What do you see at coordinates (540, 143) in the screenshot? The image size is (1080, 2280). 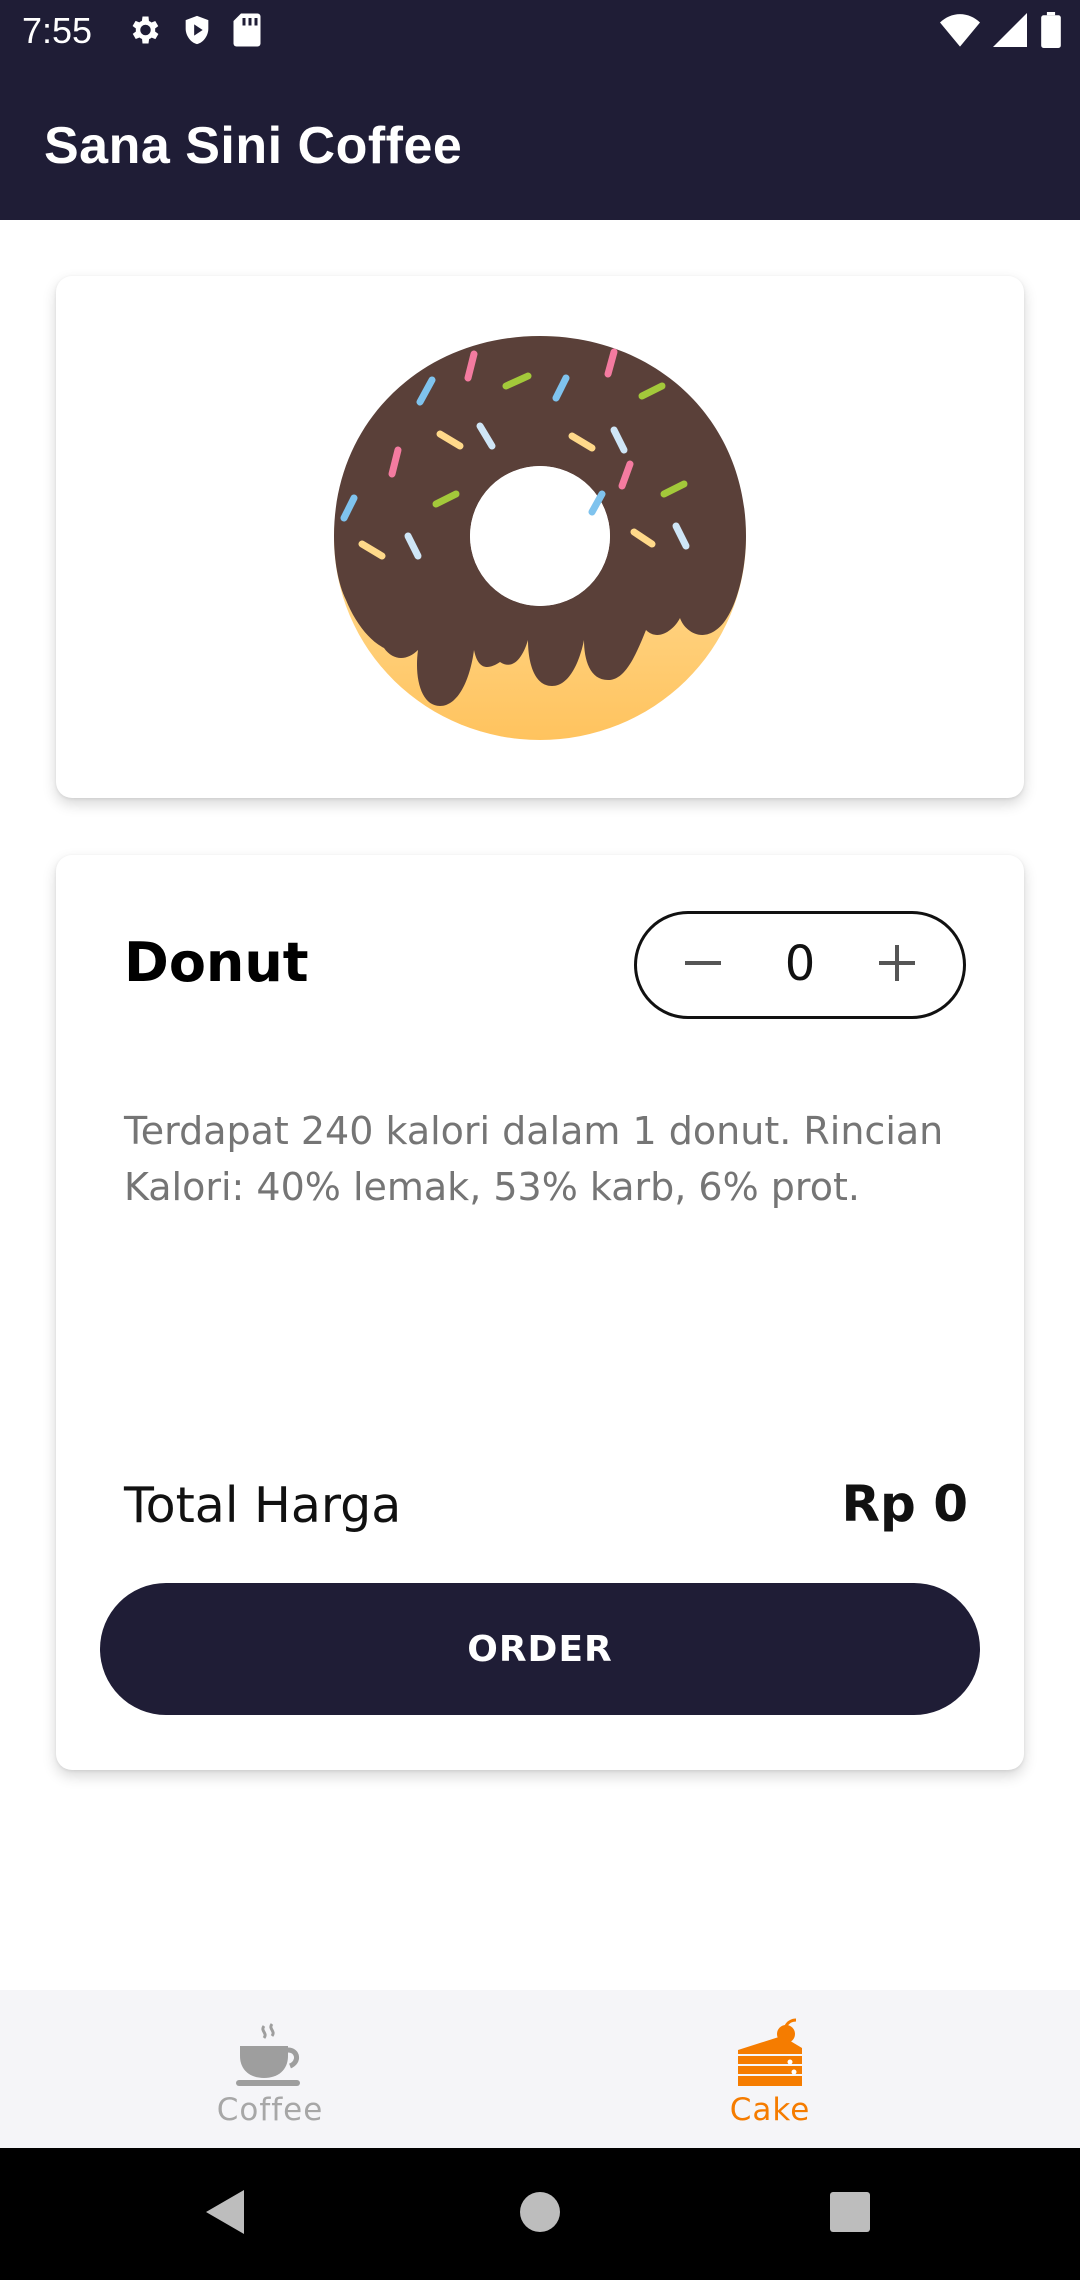 I see `app-bar: Sana Sini Coffee` at bounding box center [540, 143].